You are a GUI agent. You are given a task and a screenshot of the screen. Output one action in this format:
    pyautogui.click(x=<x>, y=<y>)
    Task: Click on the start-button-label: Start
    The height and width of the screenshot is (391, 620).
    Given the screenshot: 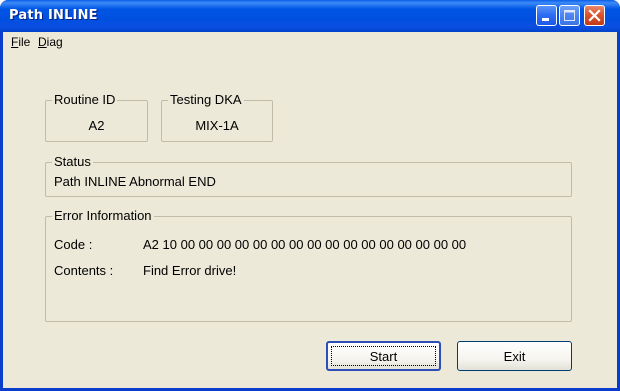 What is the action you would take?
    pyautogui.click(x=383, y=356)
    